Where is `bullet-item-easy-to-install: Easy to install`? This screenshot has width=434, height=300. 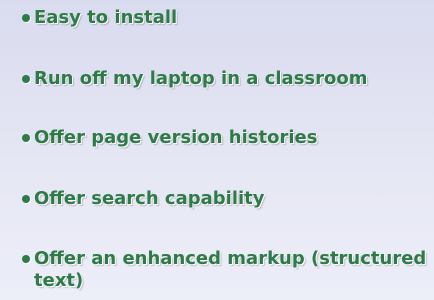 bullet-item-easy-to-install: Easy to install is located at coordinates (225, 18).